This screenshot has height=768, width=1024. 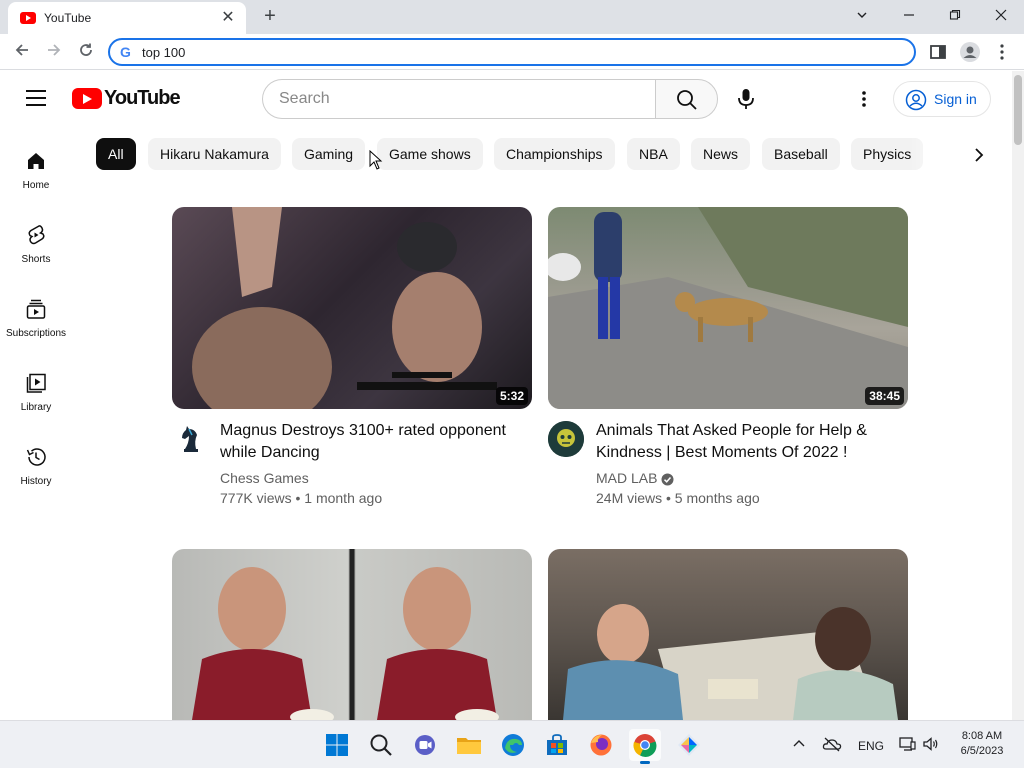 I want to click on volume-icon, so click(x=931, y=744).